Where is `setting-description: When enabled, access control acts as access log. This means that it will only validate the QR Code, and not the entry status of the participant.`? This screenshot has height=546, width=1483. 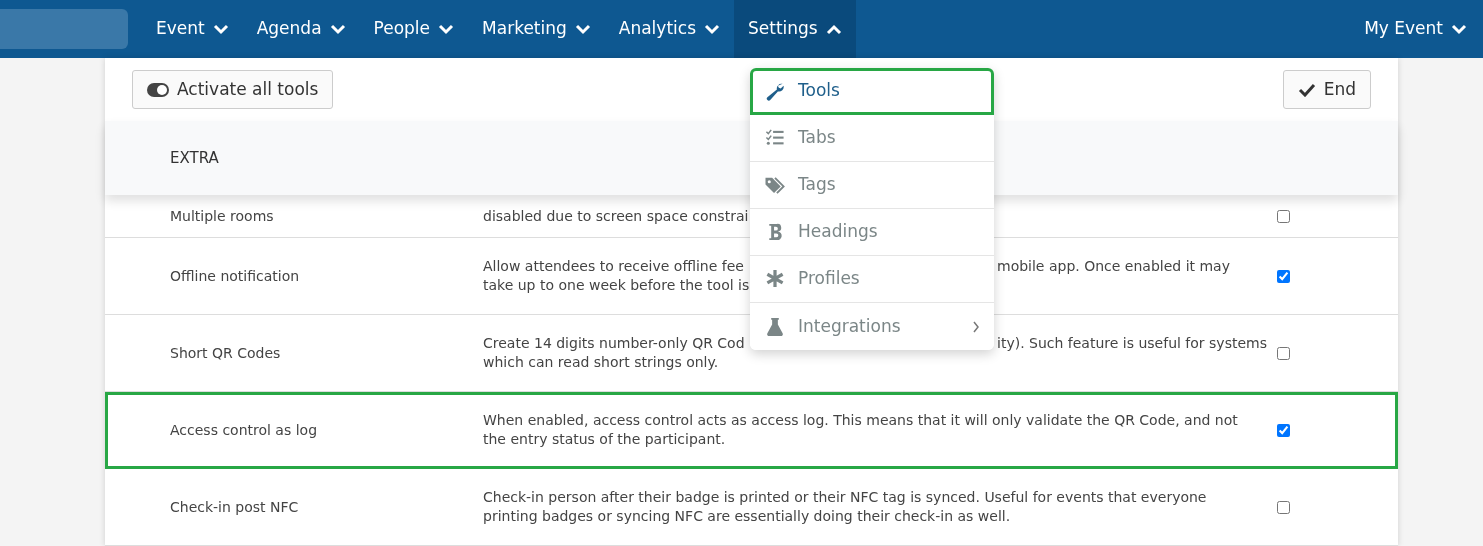 setting-description: When enabled, access control acts as access log. This means that it will only validate the QR Code, and not the entry status of the participant. is located at coordinates (861, 430).